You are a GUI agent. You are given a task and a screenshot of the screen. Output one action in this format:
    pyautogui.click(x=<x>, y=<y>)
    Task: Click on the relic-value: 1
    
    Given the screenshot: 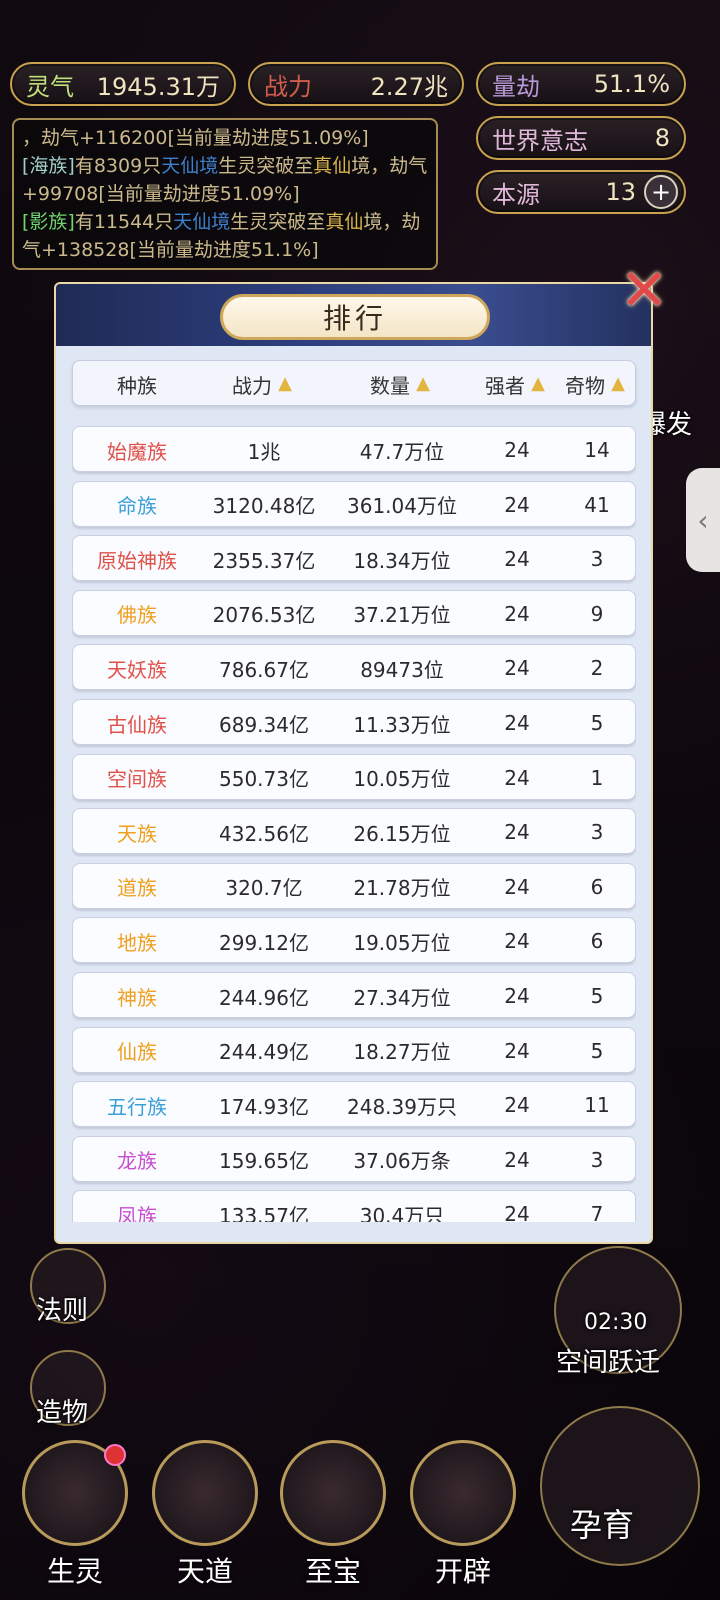 What is the action you would take?
    pyautogui.click(x=597, y=777)
    